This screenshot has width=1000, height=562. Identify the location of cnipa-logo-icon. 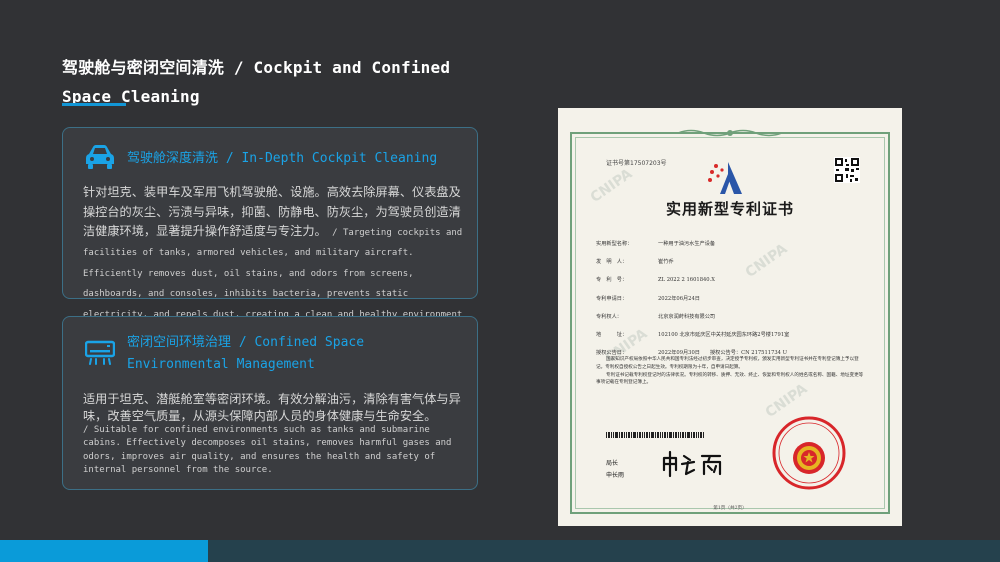
(725, 178).